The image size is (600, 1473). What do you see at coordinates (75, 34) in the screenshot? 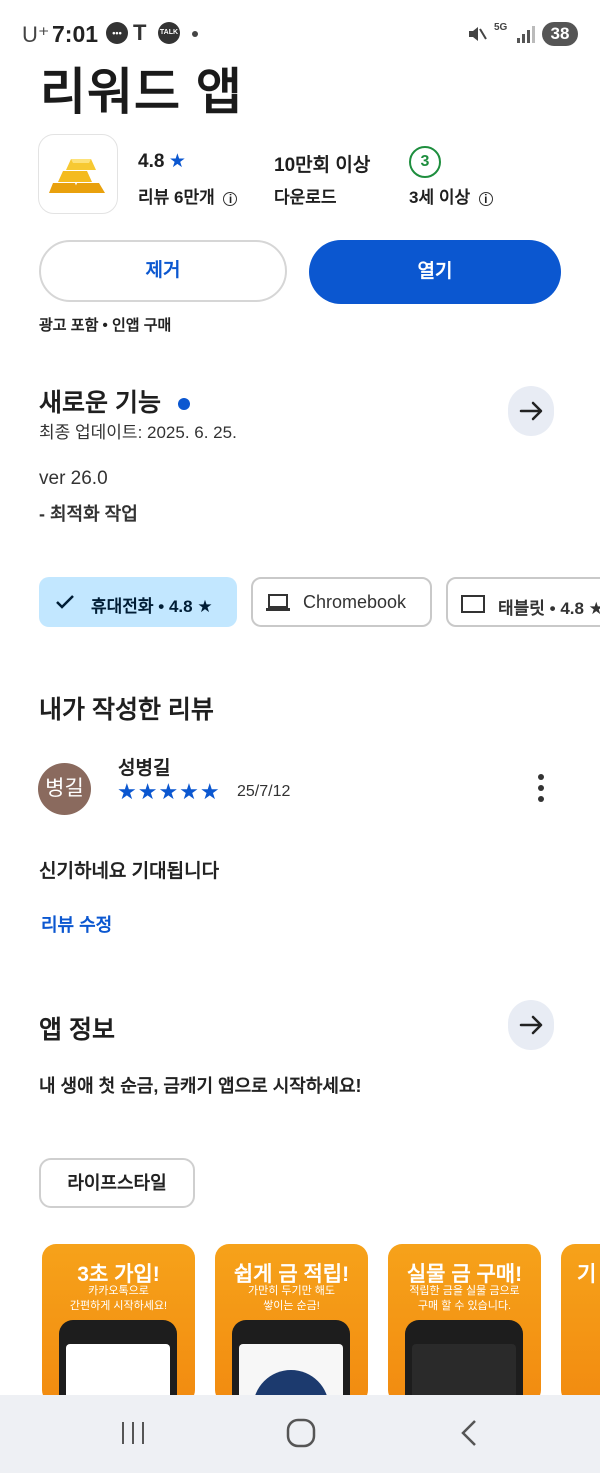
I see `status-time: 7:01` at bounding box center [75, 34].